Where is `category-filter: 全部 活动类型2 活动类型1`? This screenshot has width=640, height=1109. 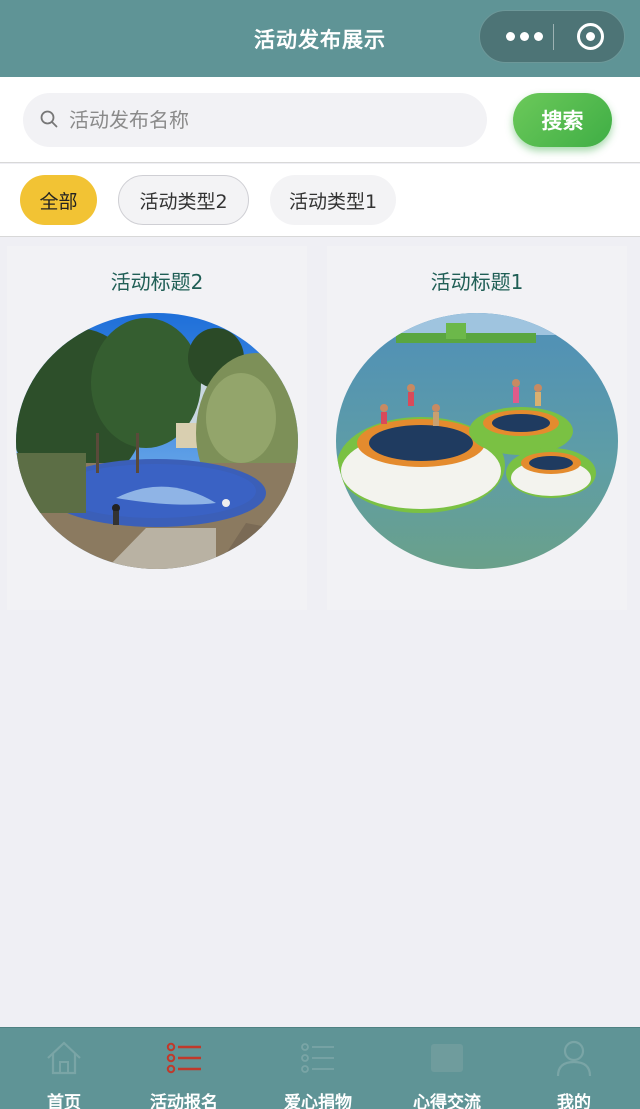
category-filter: 全部 活动类型2 活动类型1 is located at coordinates (320, 200).